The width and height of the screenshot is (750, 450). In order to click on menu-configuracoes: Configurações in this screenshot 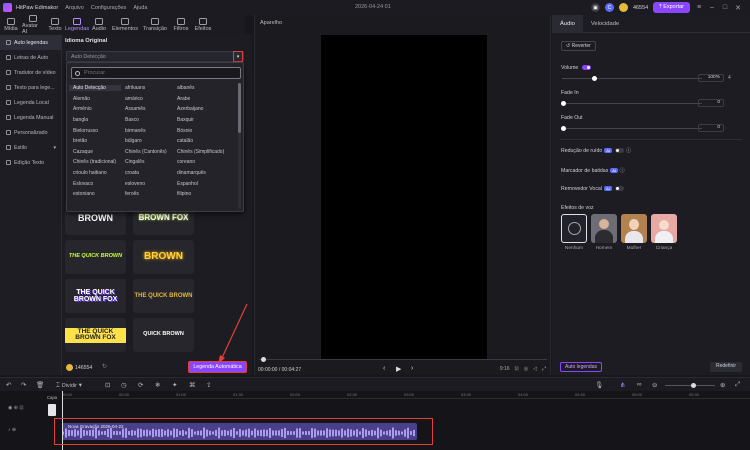, I will do `click(108, 8)`.